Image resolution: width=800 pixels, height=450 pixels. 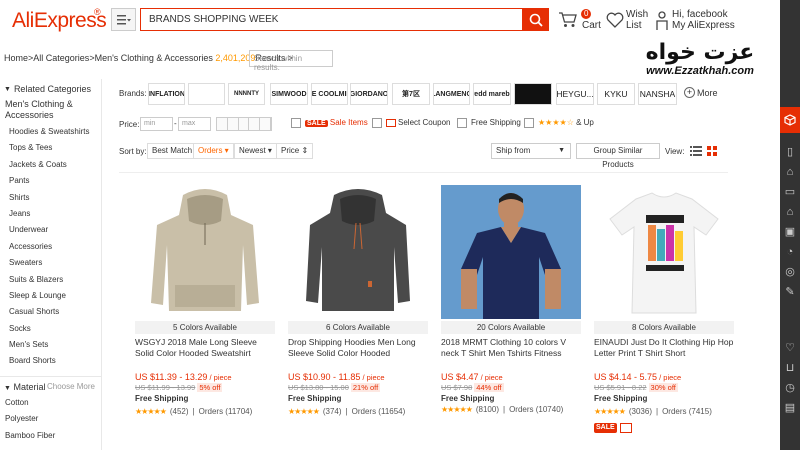 I want to click on sidebar-category-item: Sleep & Lounge, so click(x=50, y=296).